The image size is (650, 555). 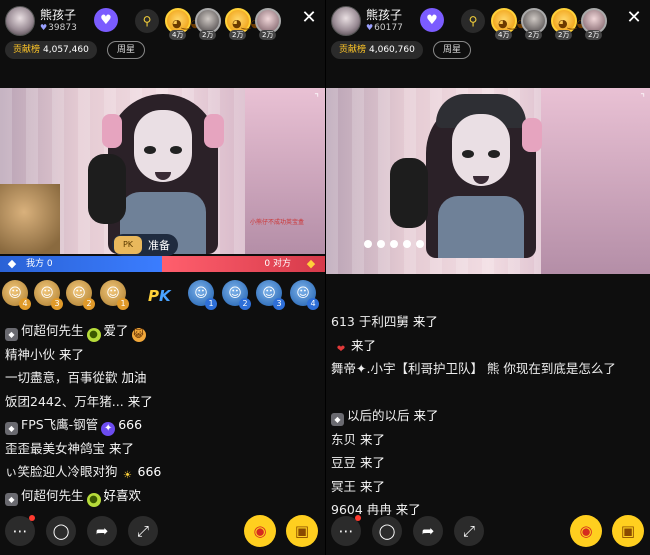 I want to click on viewer-strip: ⚲ ◕‿◕ 4万 2万 ◕‿◕ 2万 2万, so click(x=536, y=22).